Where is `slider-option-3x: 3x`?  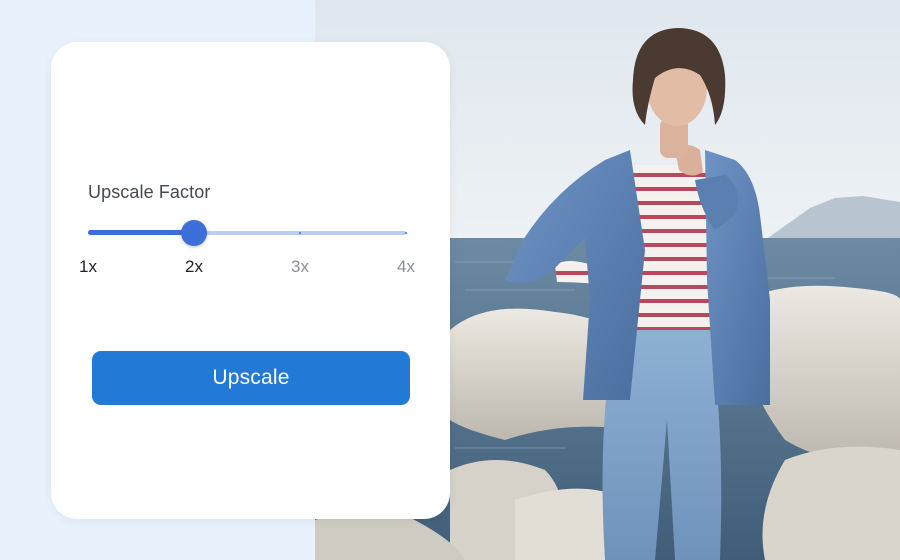 slider-option-3x: 3x is located at coordinates (300, 267).